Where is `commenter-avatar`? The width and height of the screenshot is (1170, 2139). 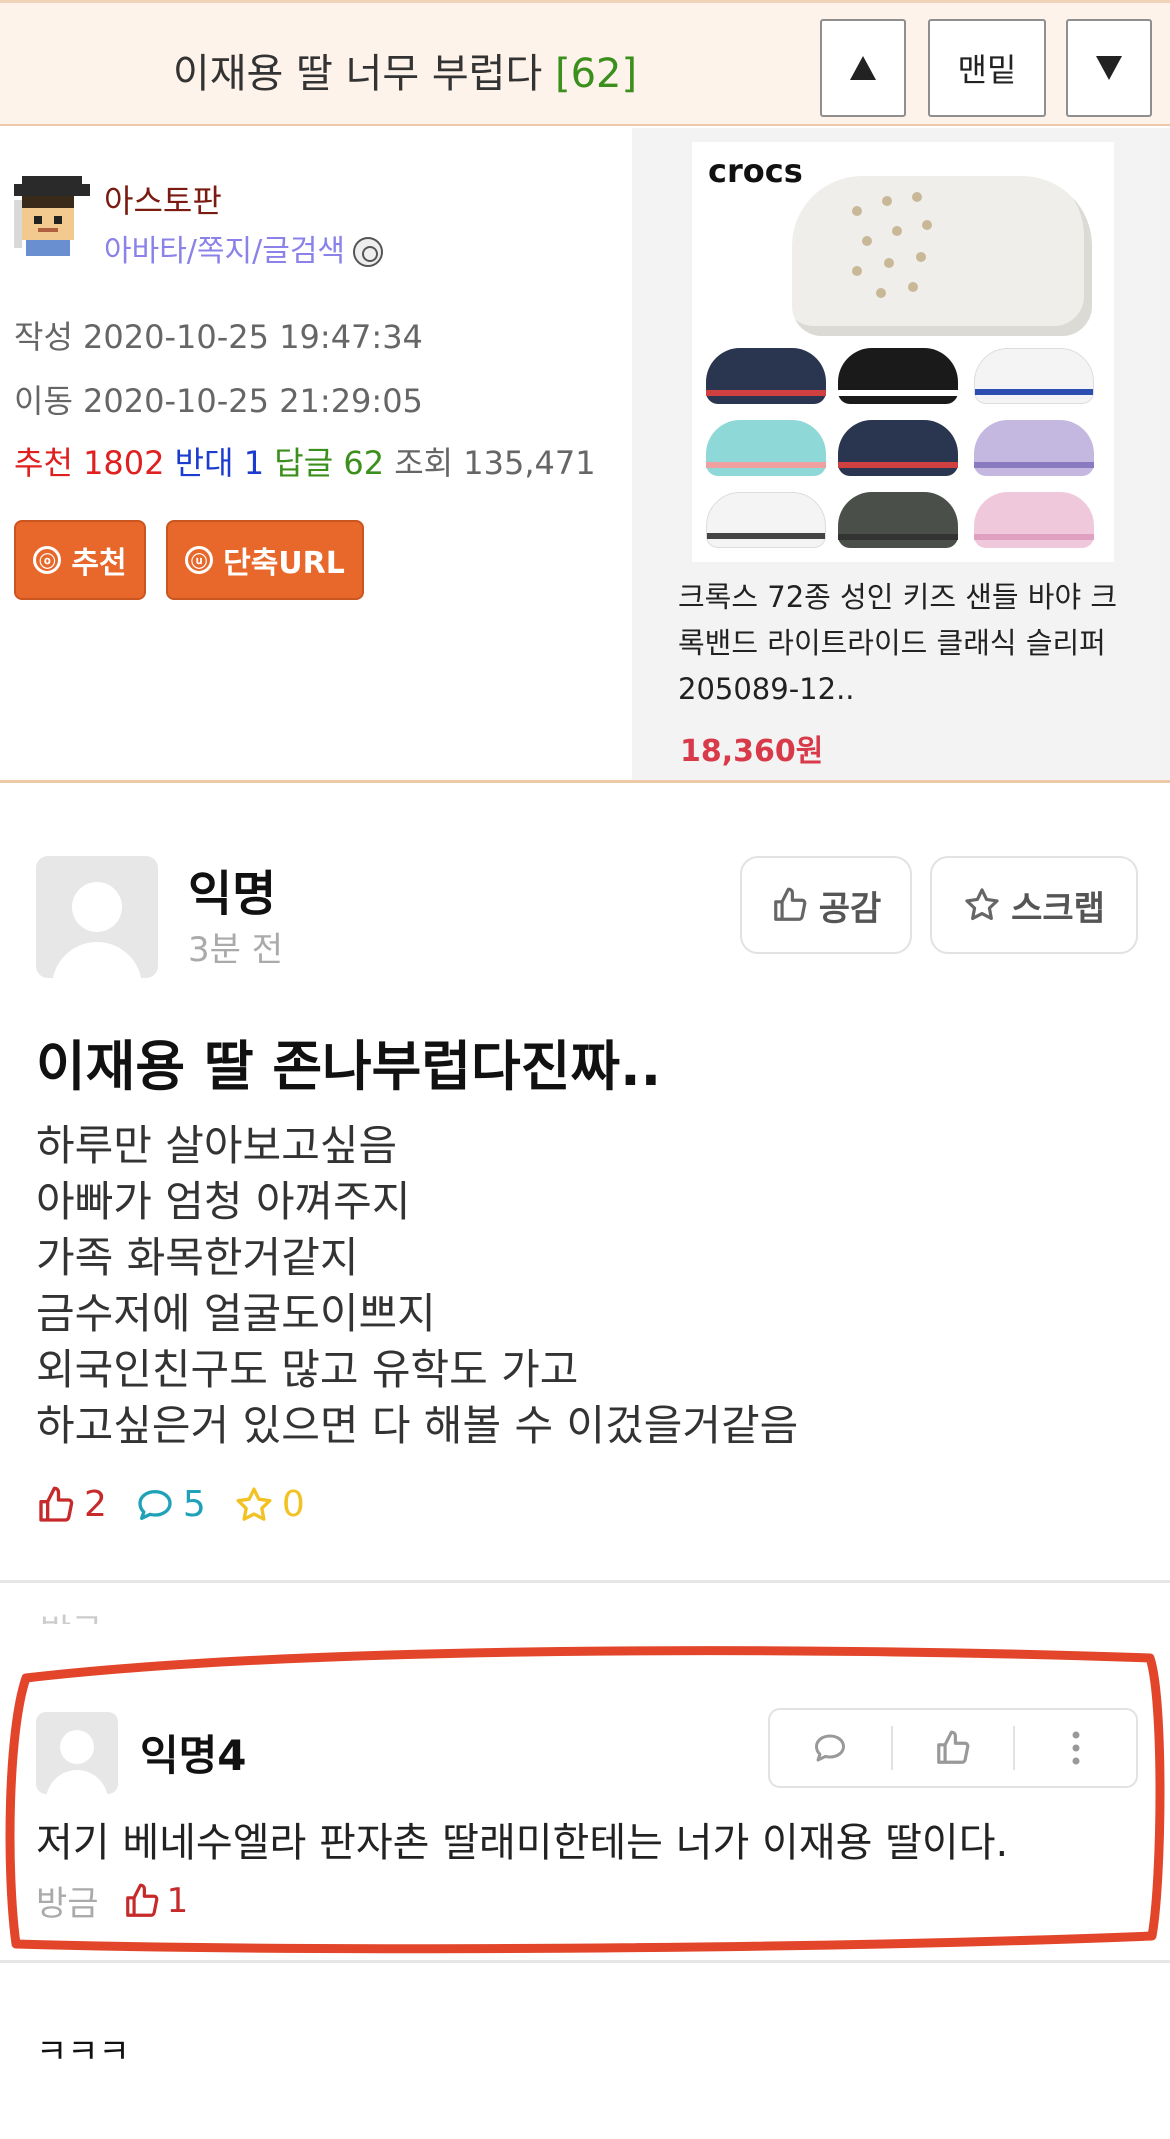
commenter-avatar is located at coordinates (77, 1753).